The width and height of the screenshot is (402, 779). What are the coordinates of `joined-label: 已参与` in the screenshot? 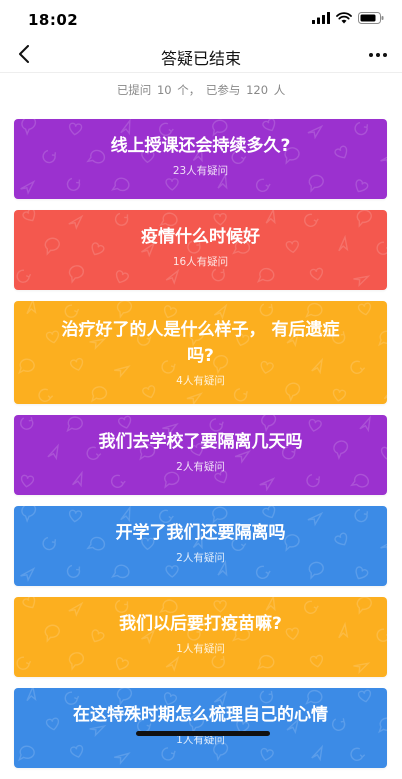 It's located at (223, 90).